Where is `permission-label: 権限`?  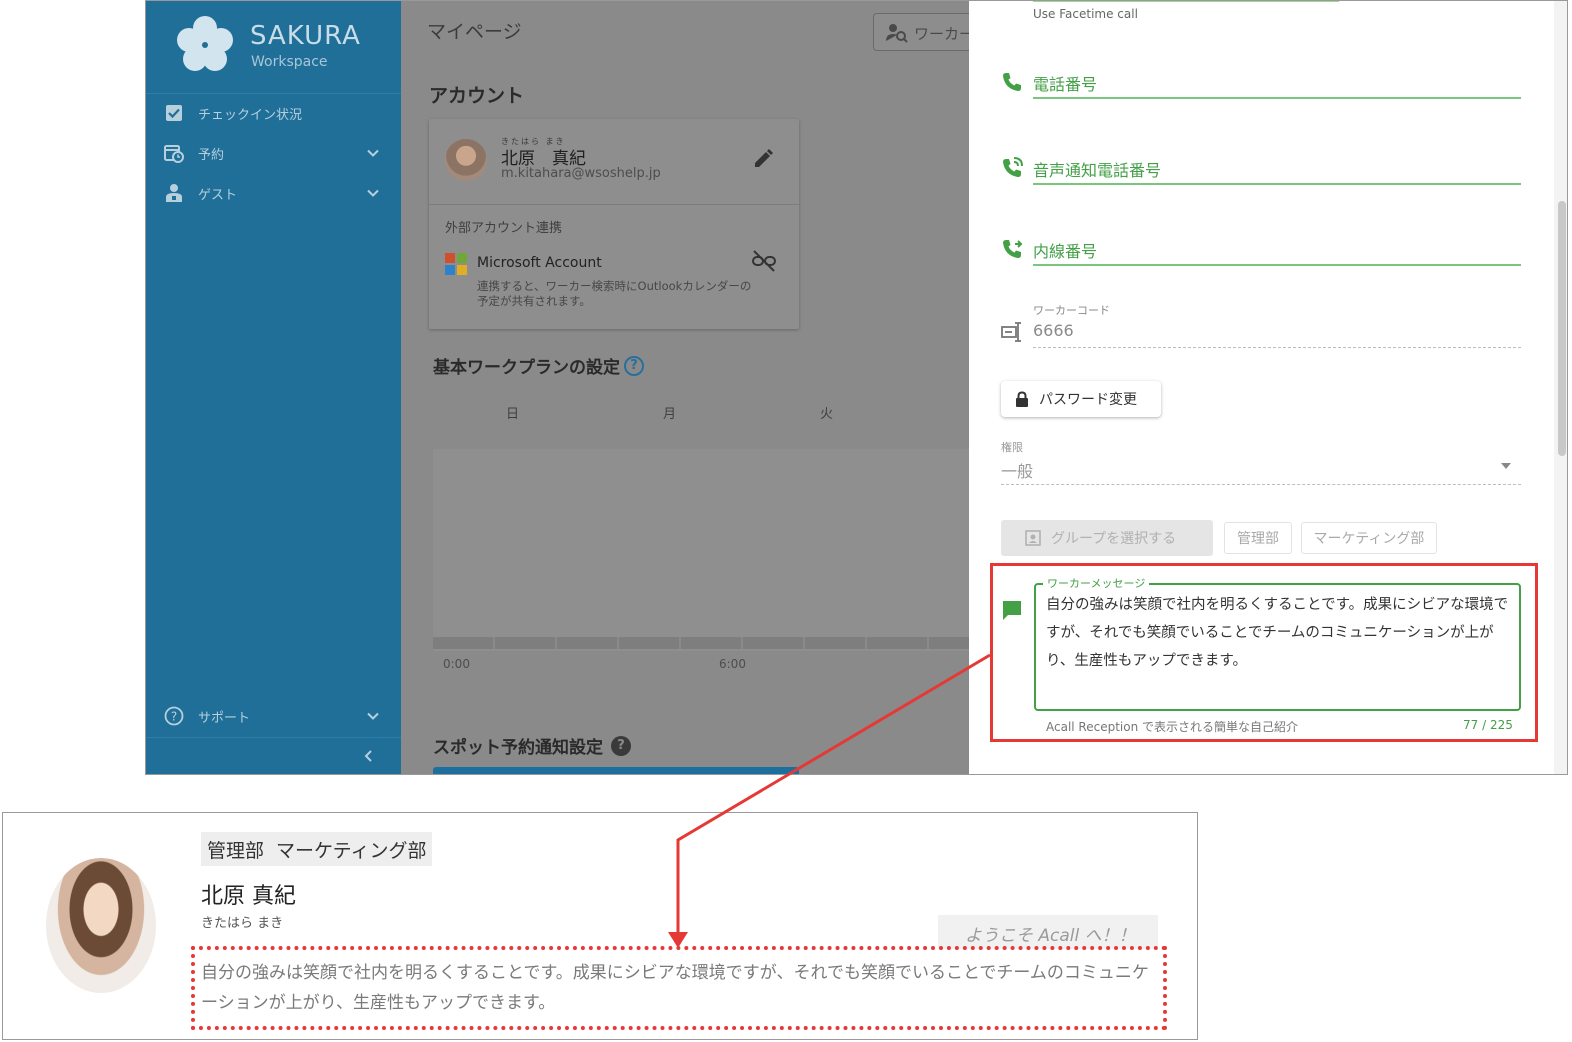
permission-label: 権限 is located at coordinates (1012, 447).